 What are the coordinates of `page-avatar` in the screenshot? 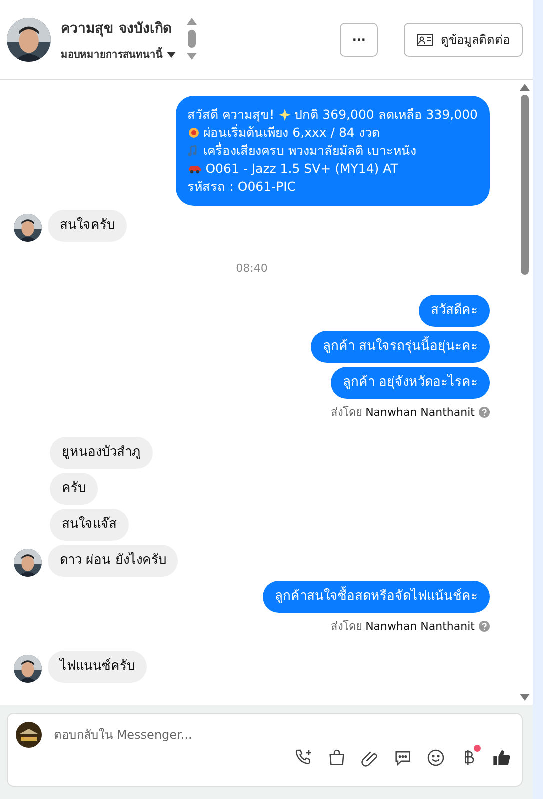 It's located at (29, 735).